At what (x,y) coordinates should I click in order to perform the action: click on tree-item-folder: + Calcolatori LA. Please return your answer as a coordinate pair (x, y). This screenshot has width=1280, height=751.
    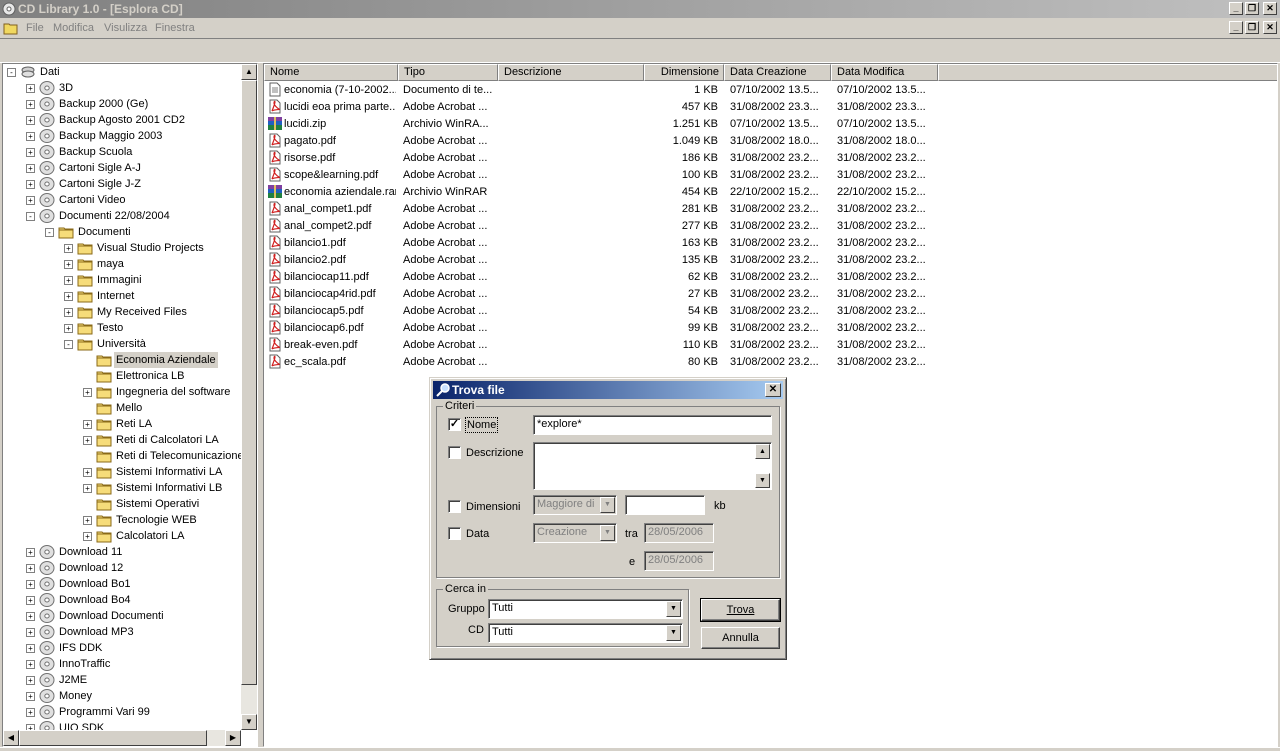
    Looking at the image, I should click on (122, 536).